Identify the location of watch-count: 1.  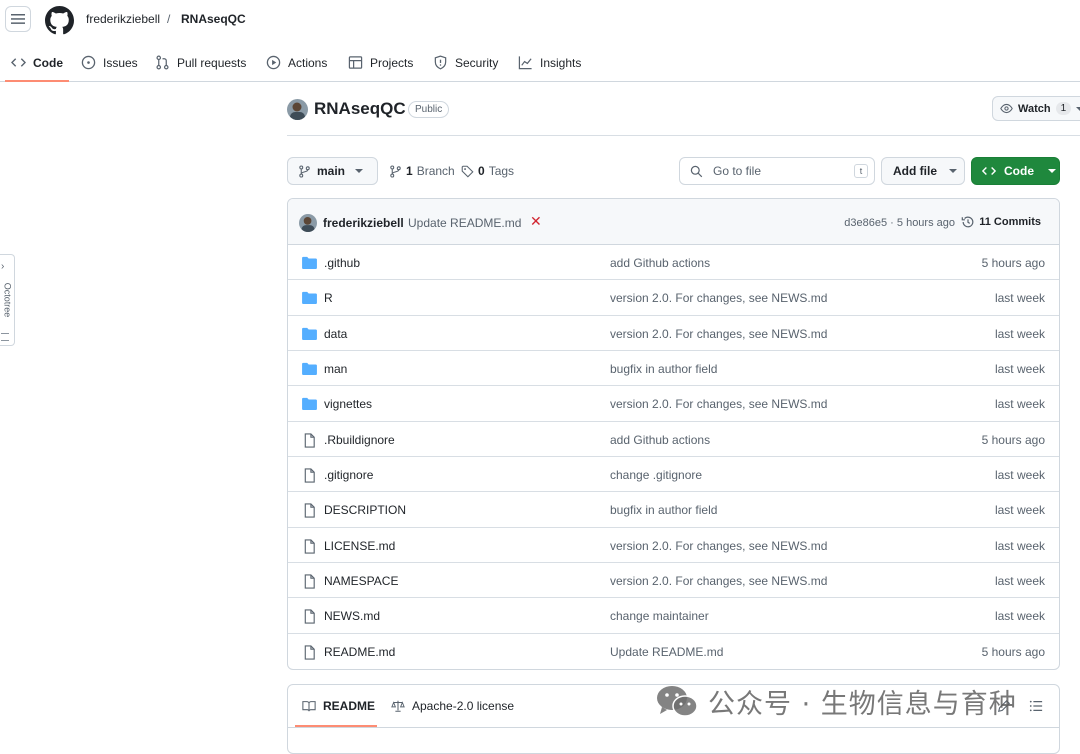
(1063, 108).